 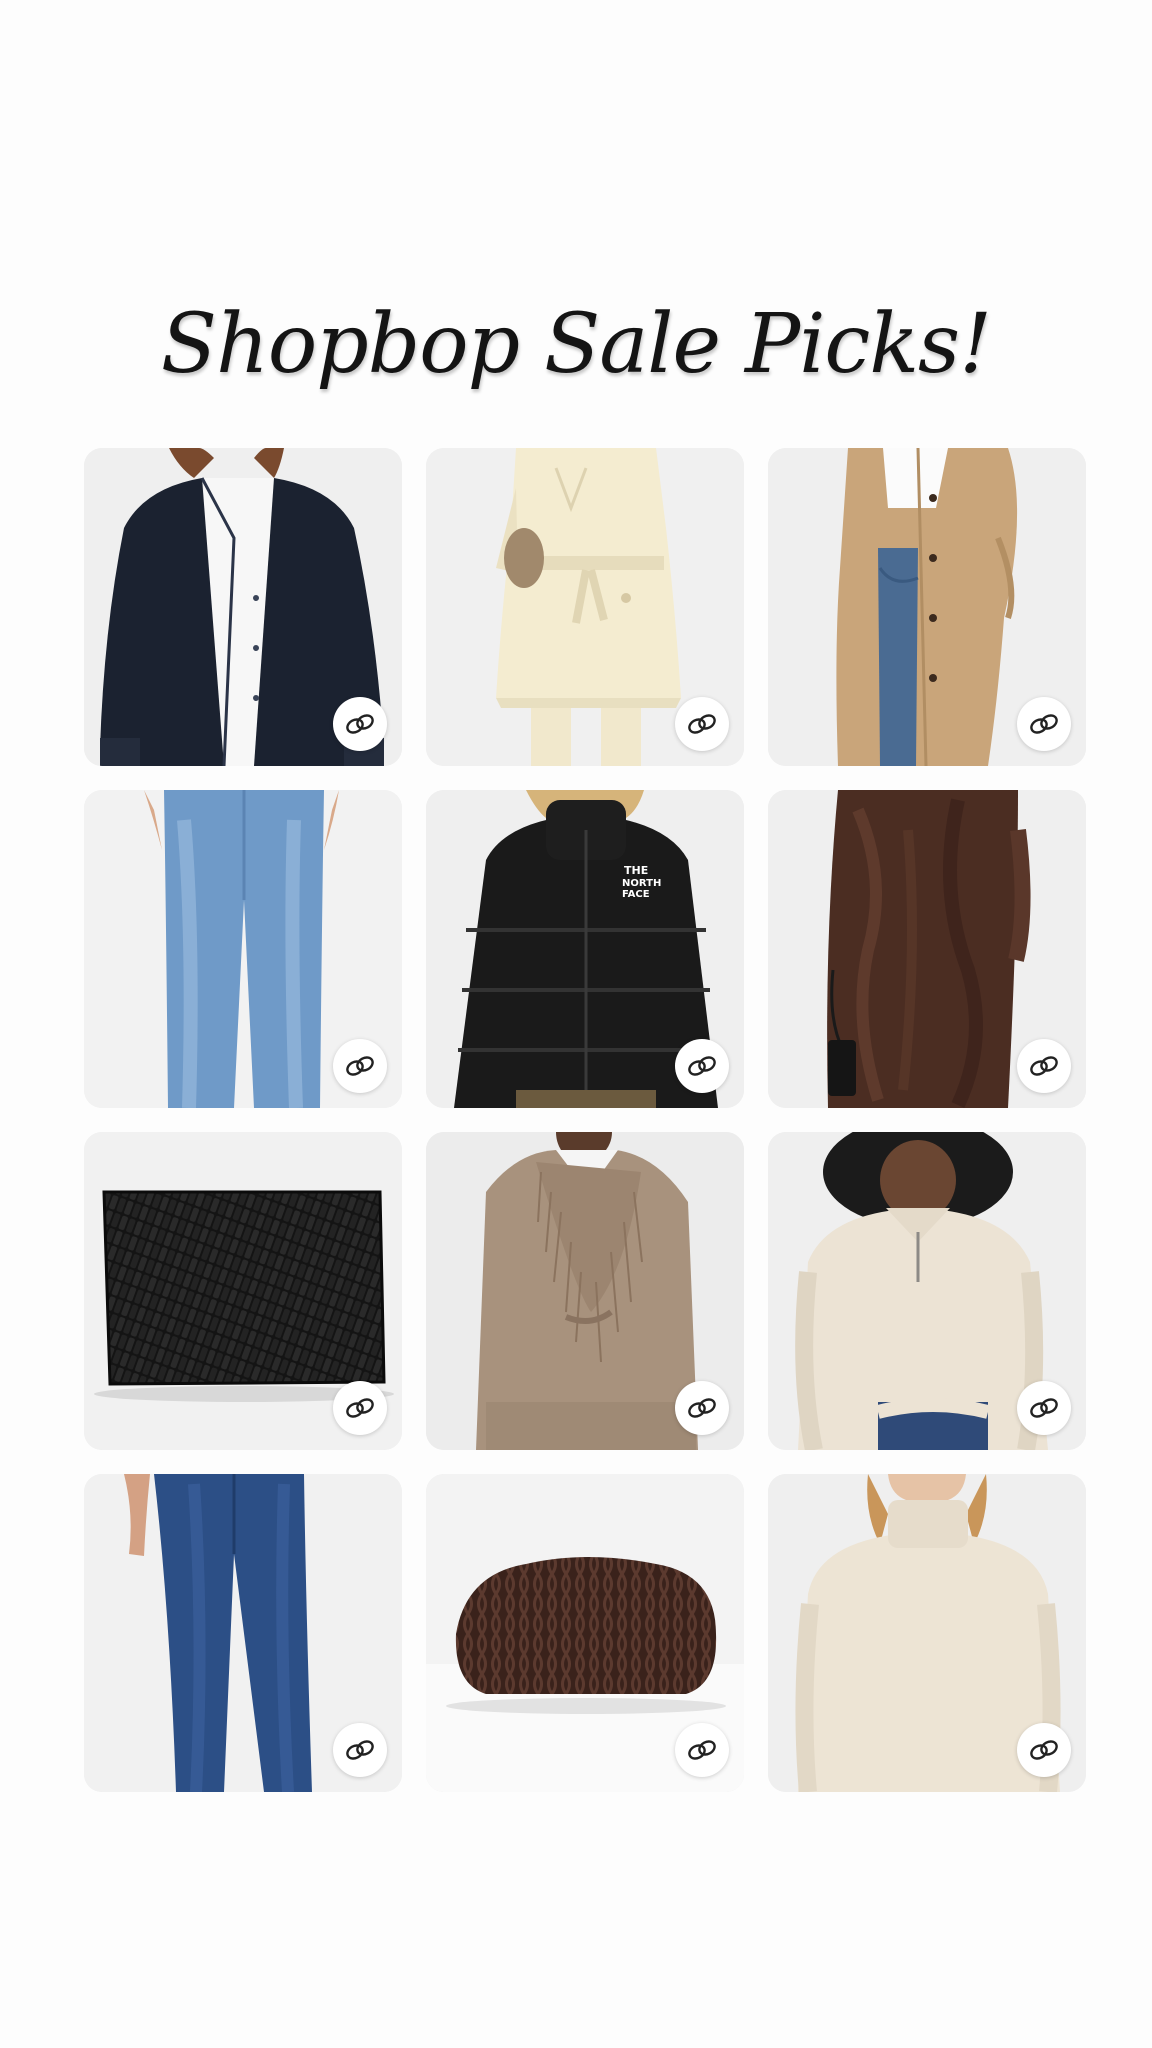 What do you see at coordinates (576, 344) in the screenshot?
I see `page-title: Shopbop Sale Picks!` at bounding box center [576, 344].